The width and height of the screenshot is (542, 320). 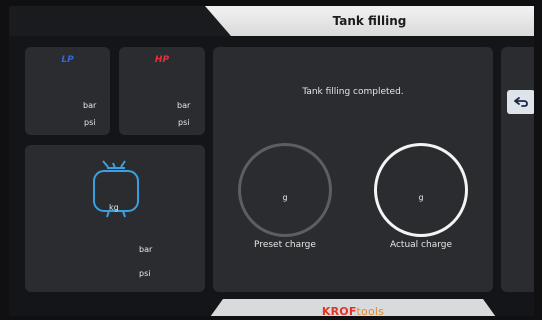 What do you see at coordinates (90, 105) in the screenshot?
I see `lp-unit-bar: bar` at bounding box center [90, 105].